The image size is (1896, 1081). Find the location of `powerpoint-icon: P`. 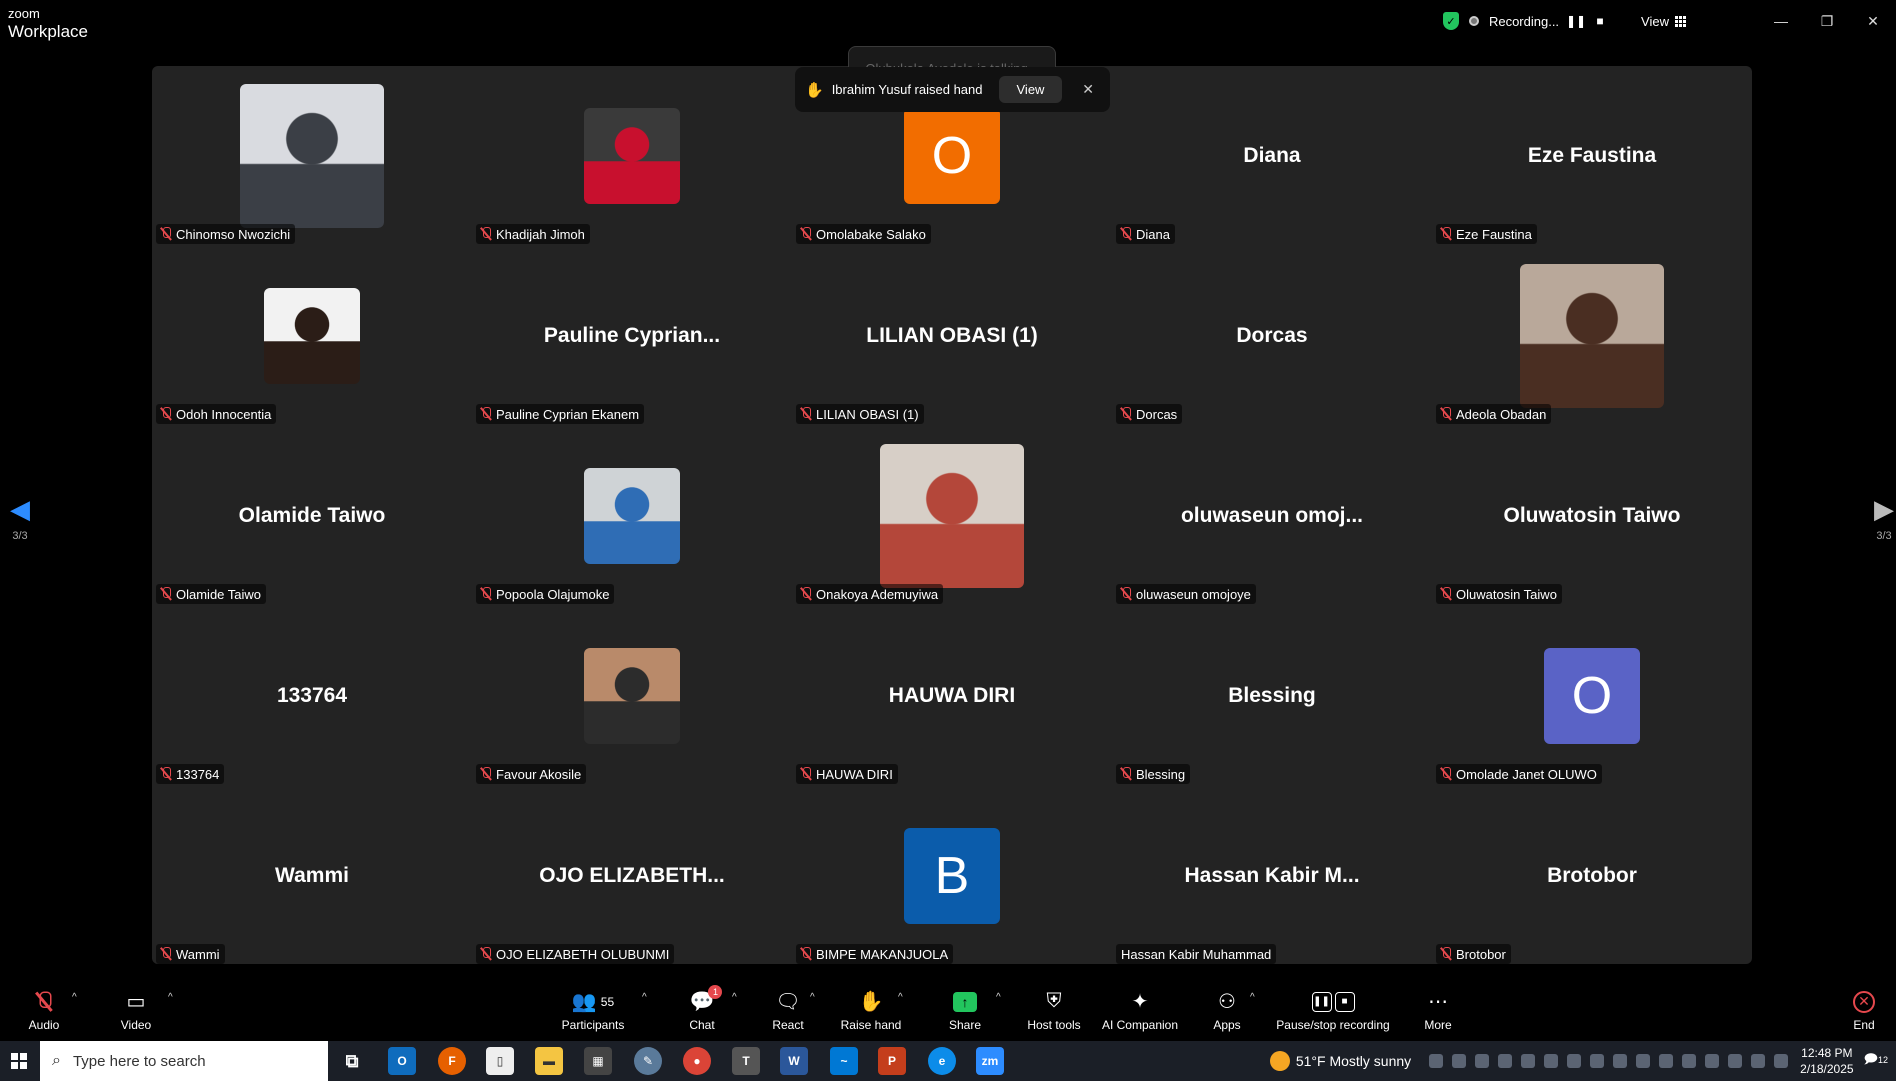

powerpoint-icon: P is located at coordinates (892, 1061).